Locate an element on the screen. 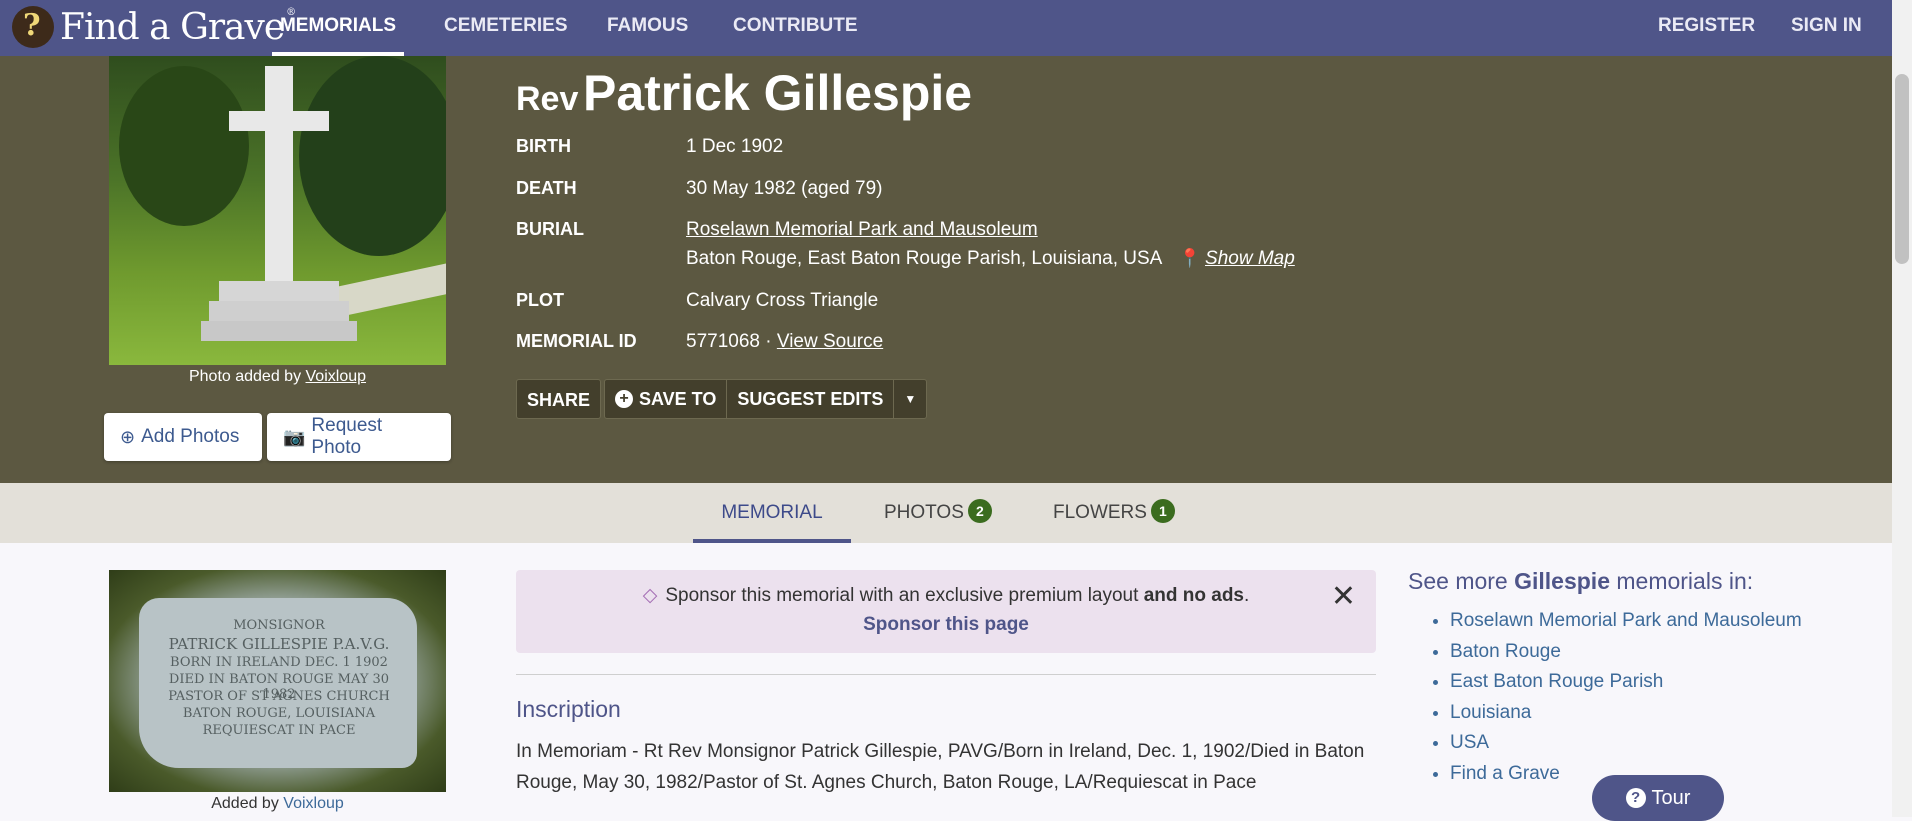 Image resolution: width=1912 pixels, height=821 pixels. name-prefix: Rev is located at coordinates (547, 99).